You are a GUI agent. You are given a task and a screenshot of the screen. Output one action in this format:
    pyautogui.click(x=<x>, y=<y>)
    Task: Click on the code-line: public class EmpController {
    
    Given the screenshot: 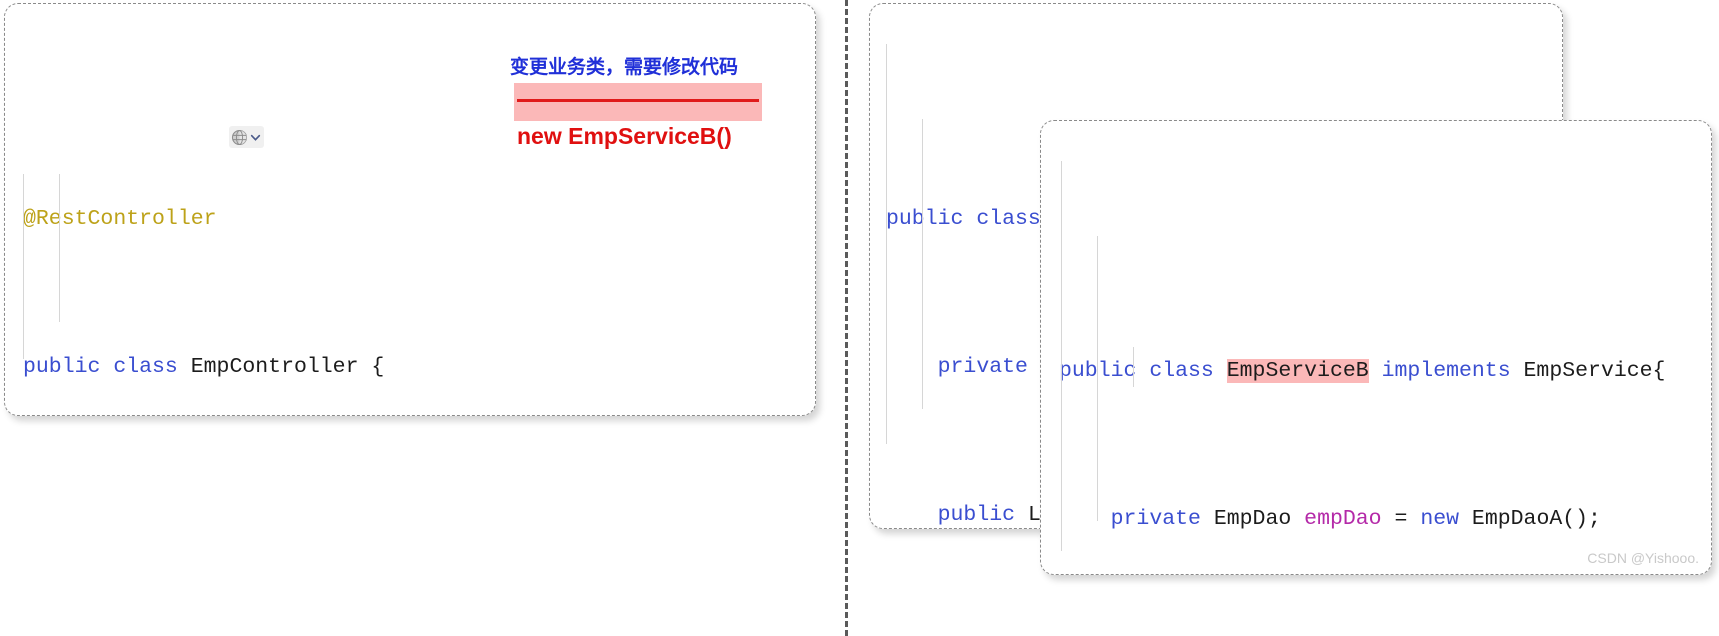 What is the action you would take?
    pyautogui.click(x=204, y=367)
    